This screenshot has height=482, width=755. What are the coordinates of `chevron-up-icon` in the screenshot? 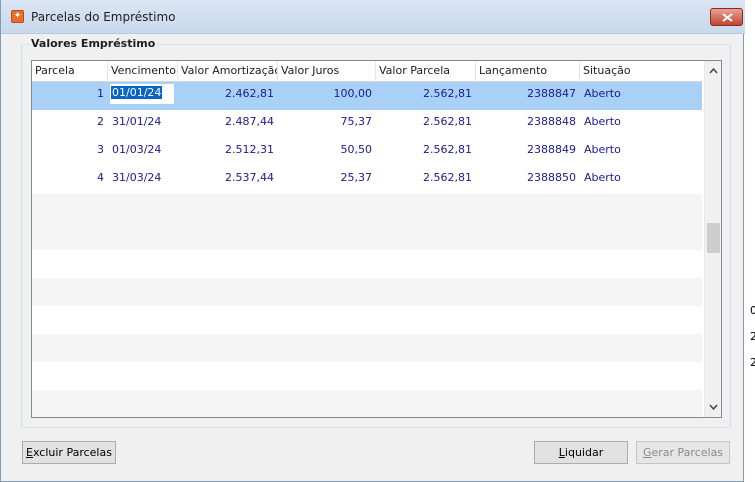 It's located at (713, 70).